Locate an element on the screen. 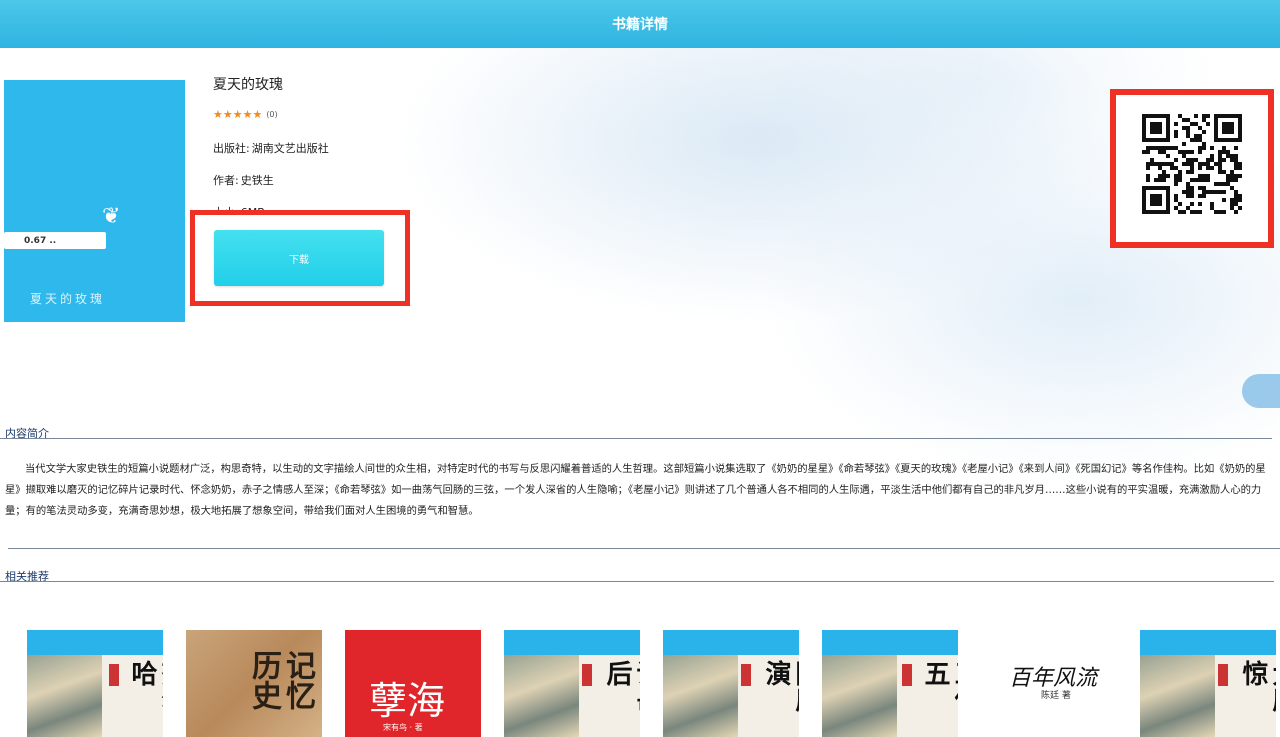 The width and height of the screenshot is (1280, 737). intro-divider is located at coordinates (636, 438).